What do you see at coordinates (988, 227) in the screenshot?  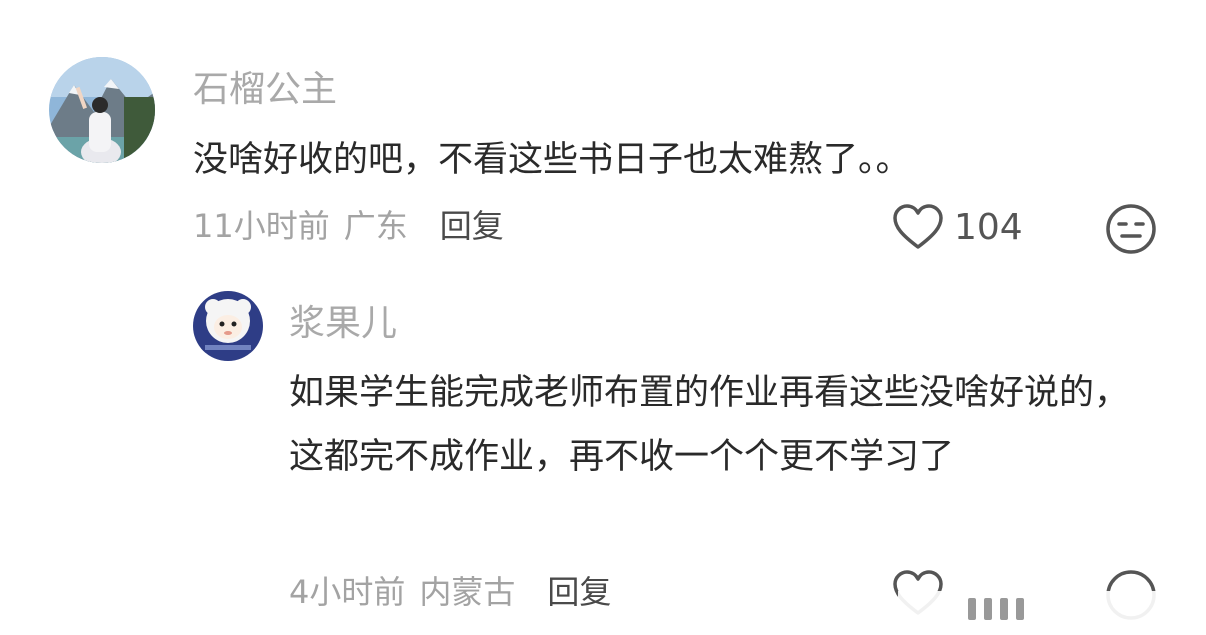 I see `like-count: 104` at bounding box center [988, 227].